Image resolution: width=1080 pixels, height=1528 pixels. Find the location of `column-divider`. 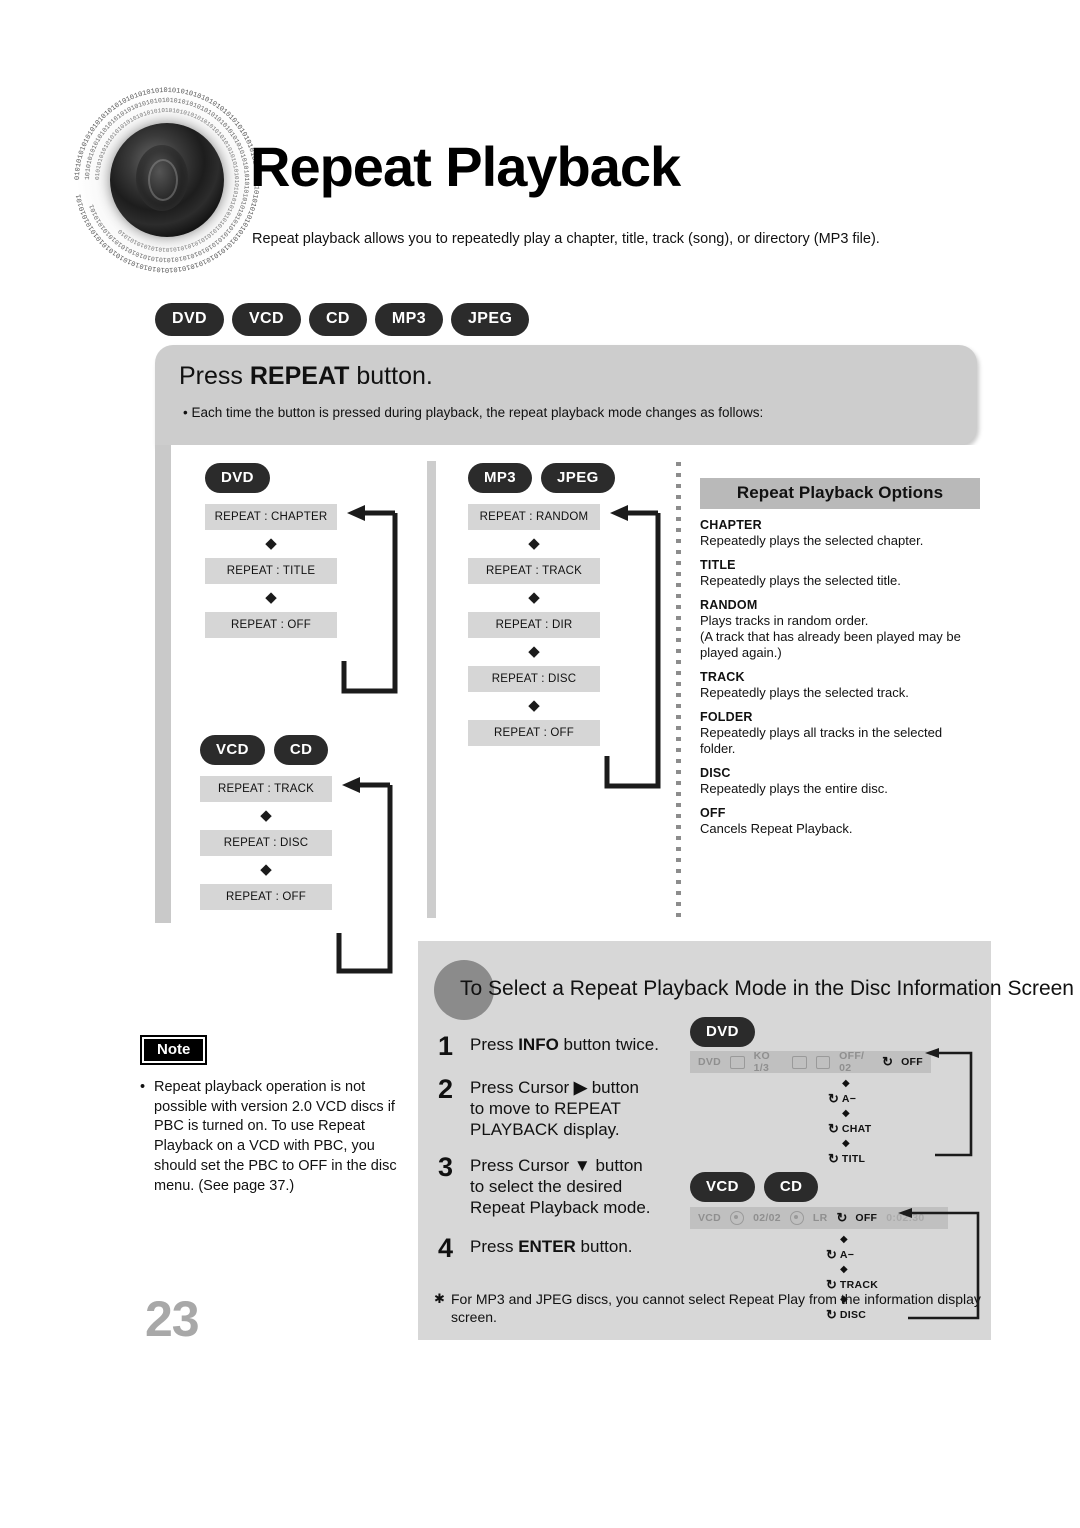

column-divider is located at coordinates (431, 689).